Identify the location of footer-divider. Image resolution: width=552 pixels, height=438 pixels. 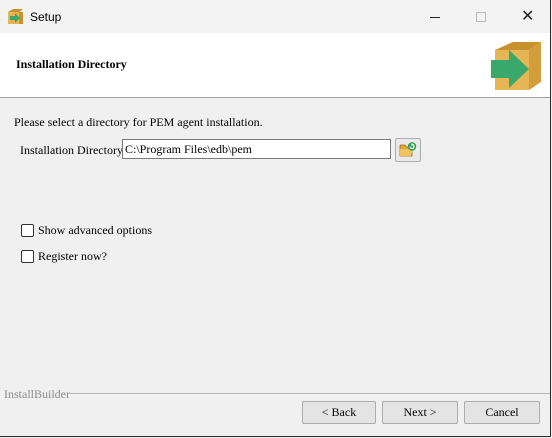
(310, 393).